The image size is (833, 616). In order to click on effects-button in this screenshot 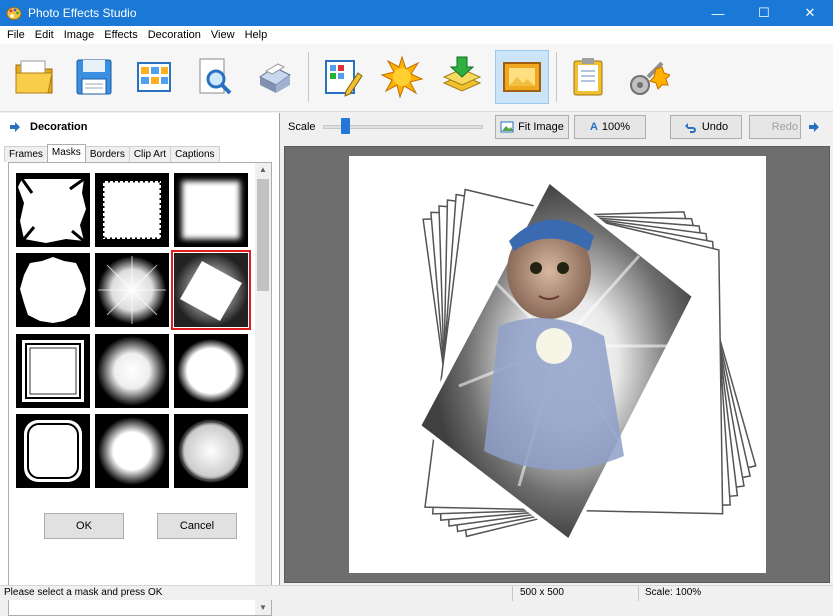, I will do `click(402, 77)`.